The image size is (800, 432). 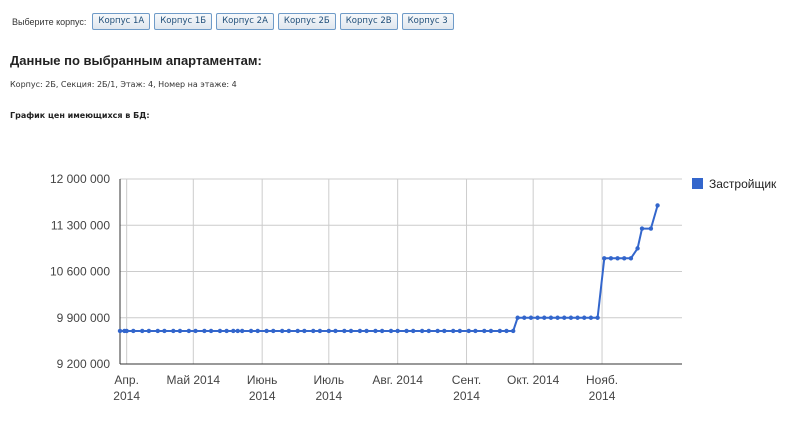 What do you see at coordinates (126, 380) in the screenshot?
I see `x-tick-label: Апр.` at bounding box center [126, 380].